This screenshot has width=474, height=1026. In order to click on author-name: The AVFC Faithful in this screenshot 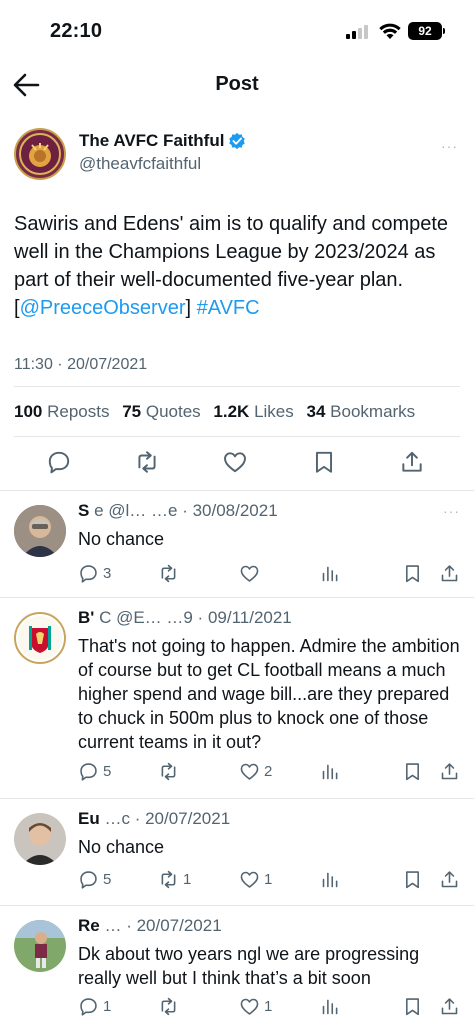, I will do `click(162, 141)`.